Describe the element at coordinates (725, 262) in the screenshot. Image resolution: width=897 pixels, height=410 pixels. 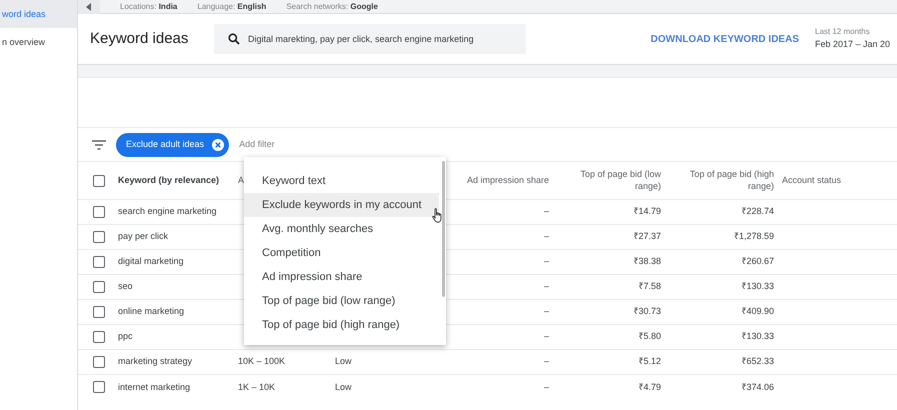
I see `table-cell: ₹260.67` at that location.